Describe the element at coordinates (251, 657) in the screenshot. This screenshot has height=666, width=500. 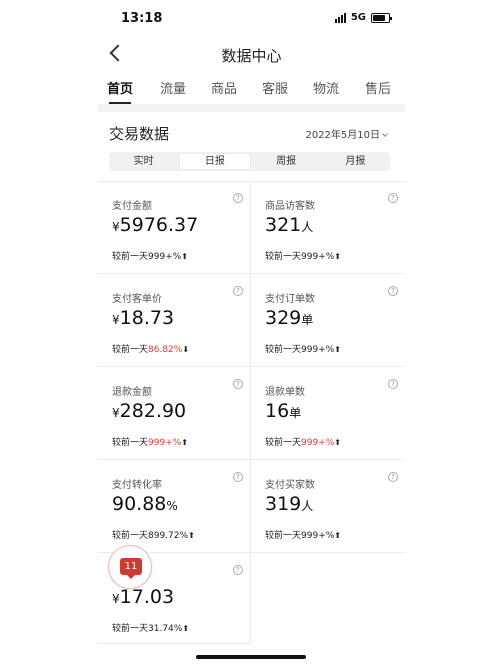
I see `home-indicator` at that location.